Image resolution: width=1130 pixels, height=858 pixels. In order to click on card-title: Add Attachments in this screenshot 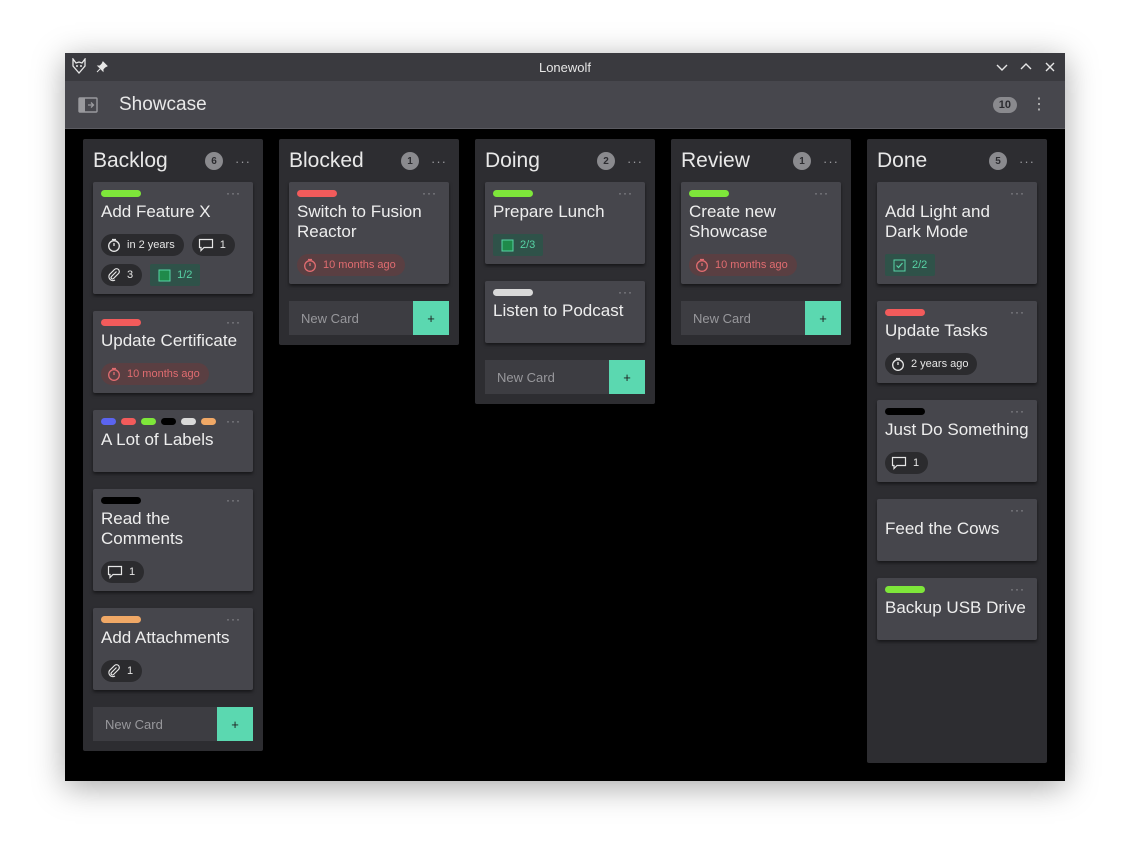, I will do `click(165, 637)`.